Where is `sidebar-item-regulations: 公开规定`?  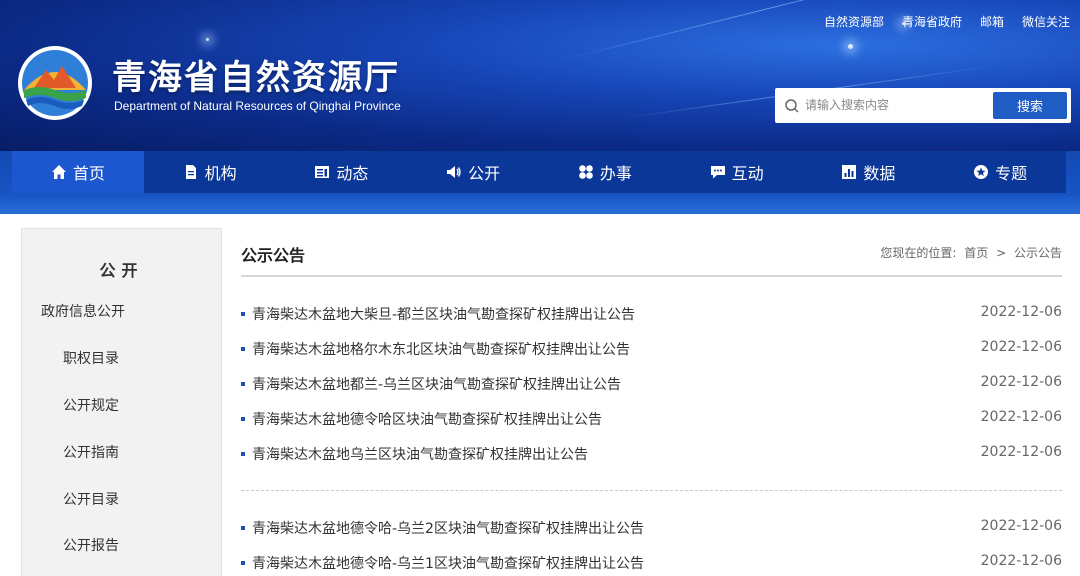
sidebar-item-regulations: 公开规定 is located at coordinates (91, 405).